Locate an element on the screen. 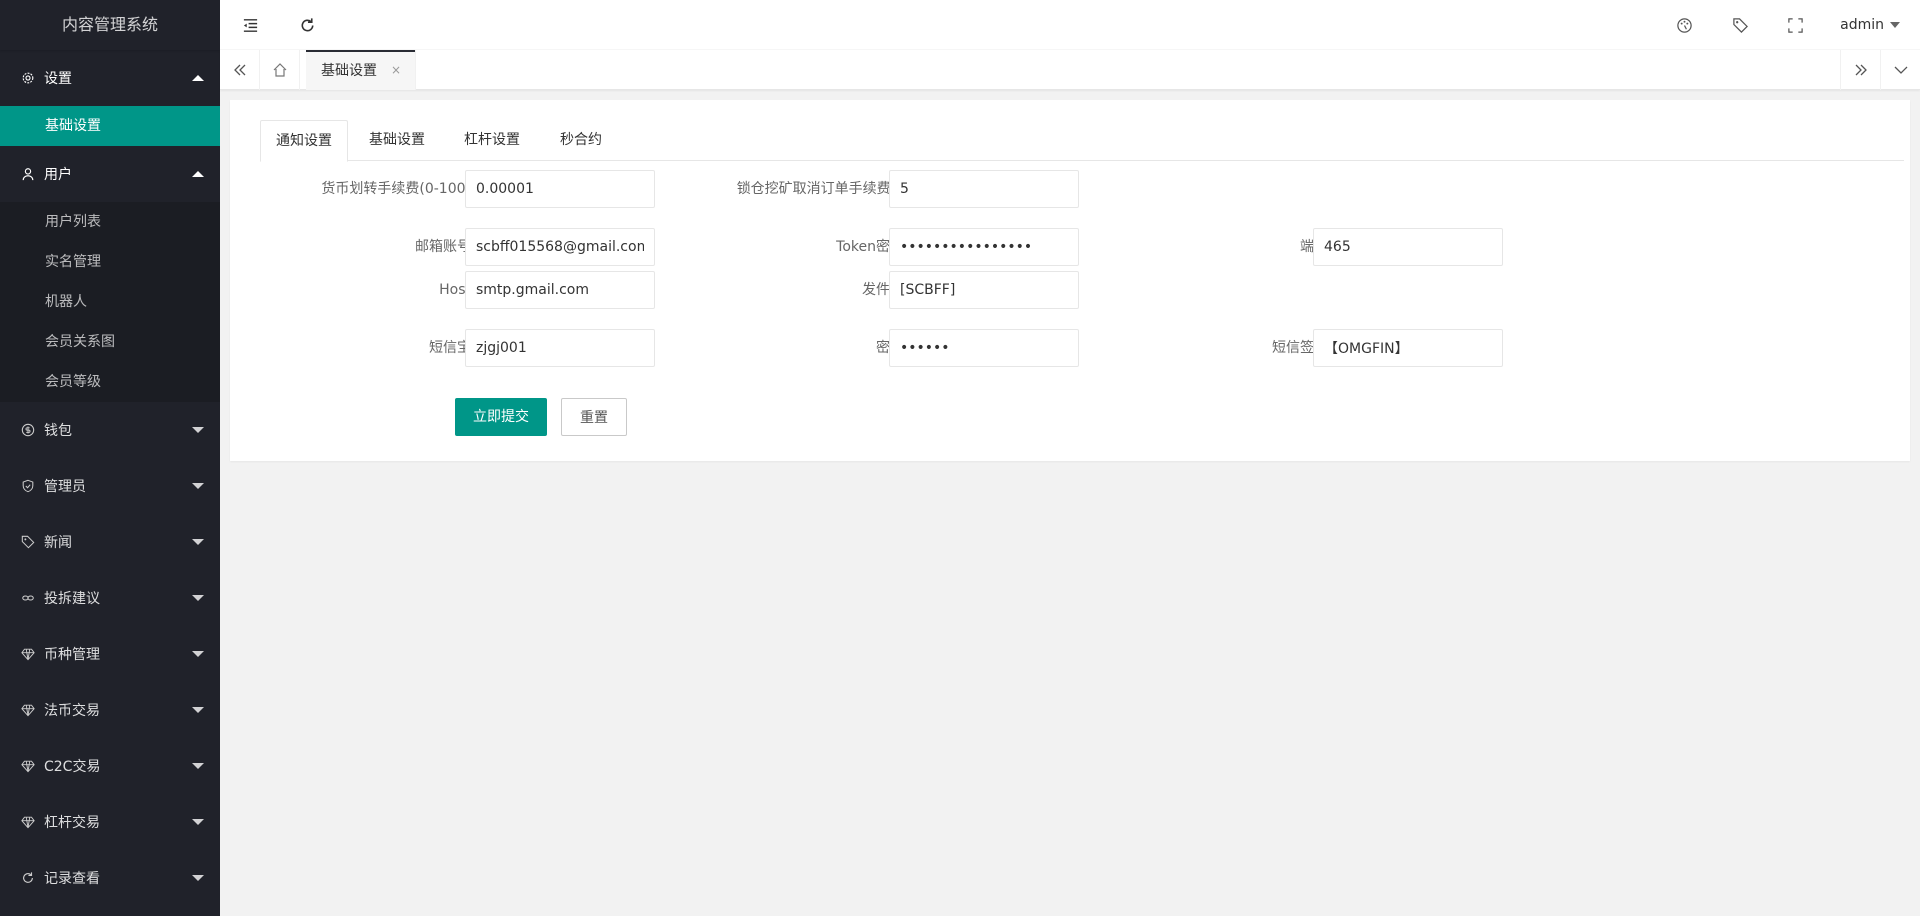 This screenshot has width=1920, height=916. sidebar-subitem: 实名管理 is located at coordinates (110, 262).